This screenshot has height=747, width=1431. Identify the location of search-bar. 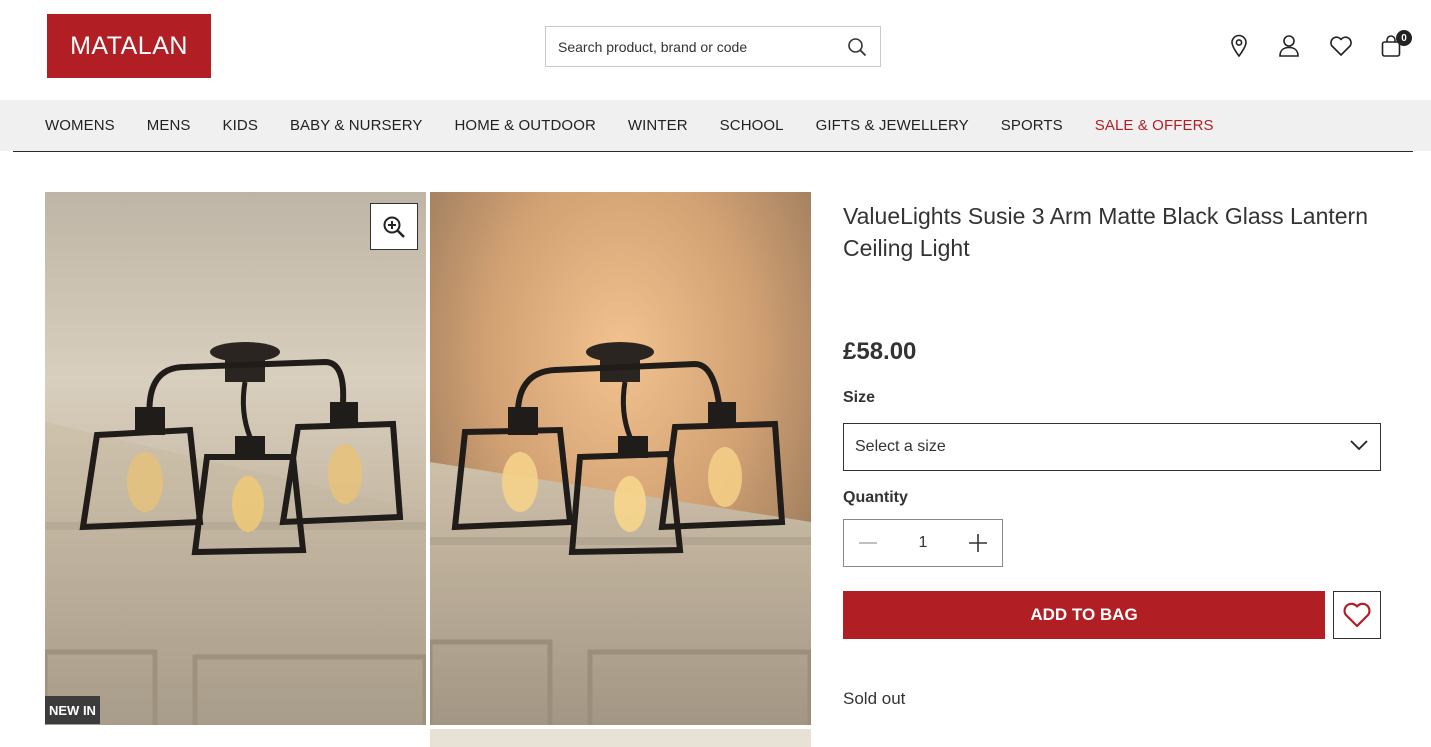
(713, 46).